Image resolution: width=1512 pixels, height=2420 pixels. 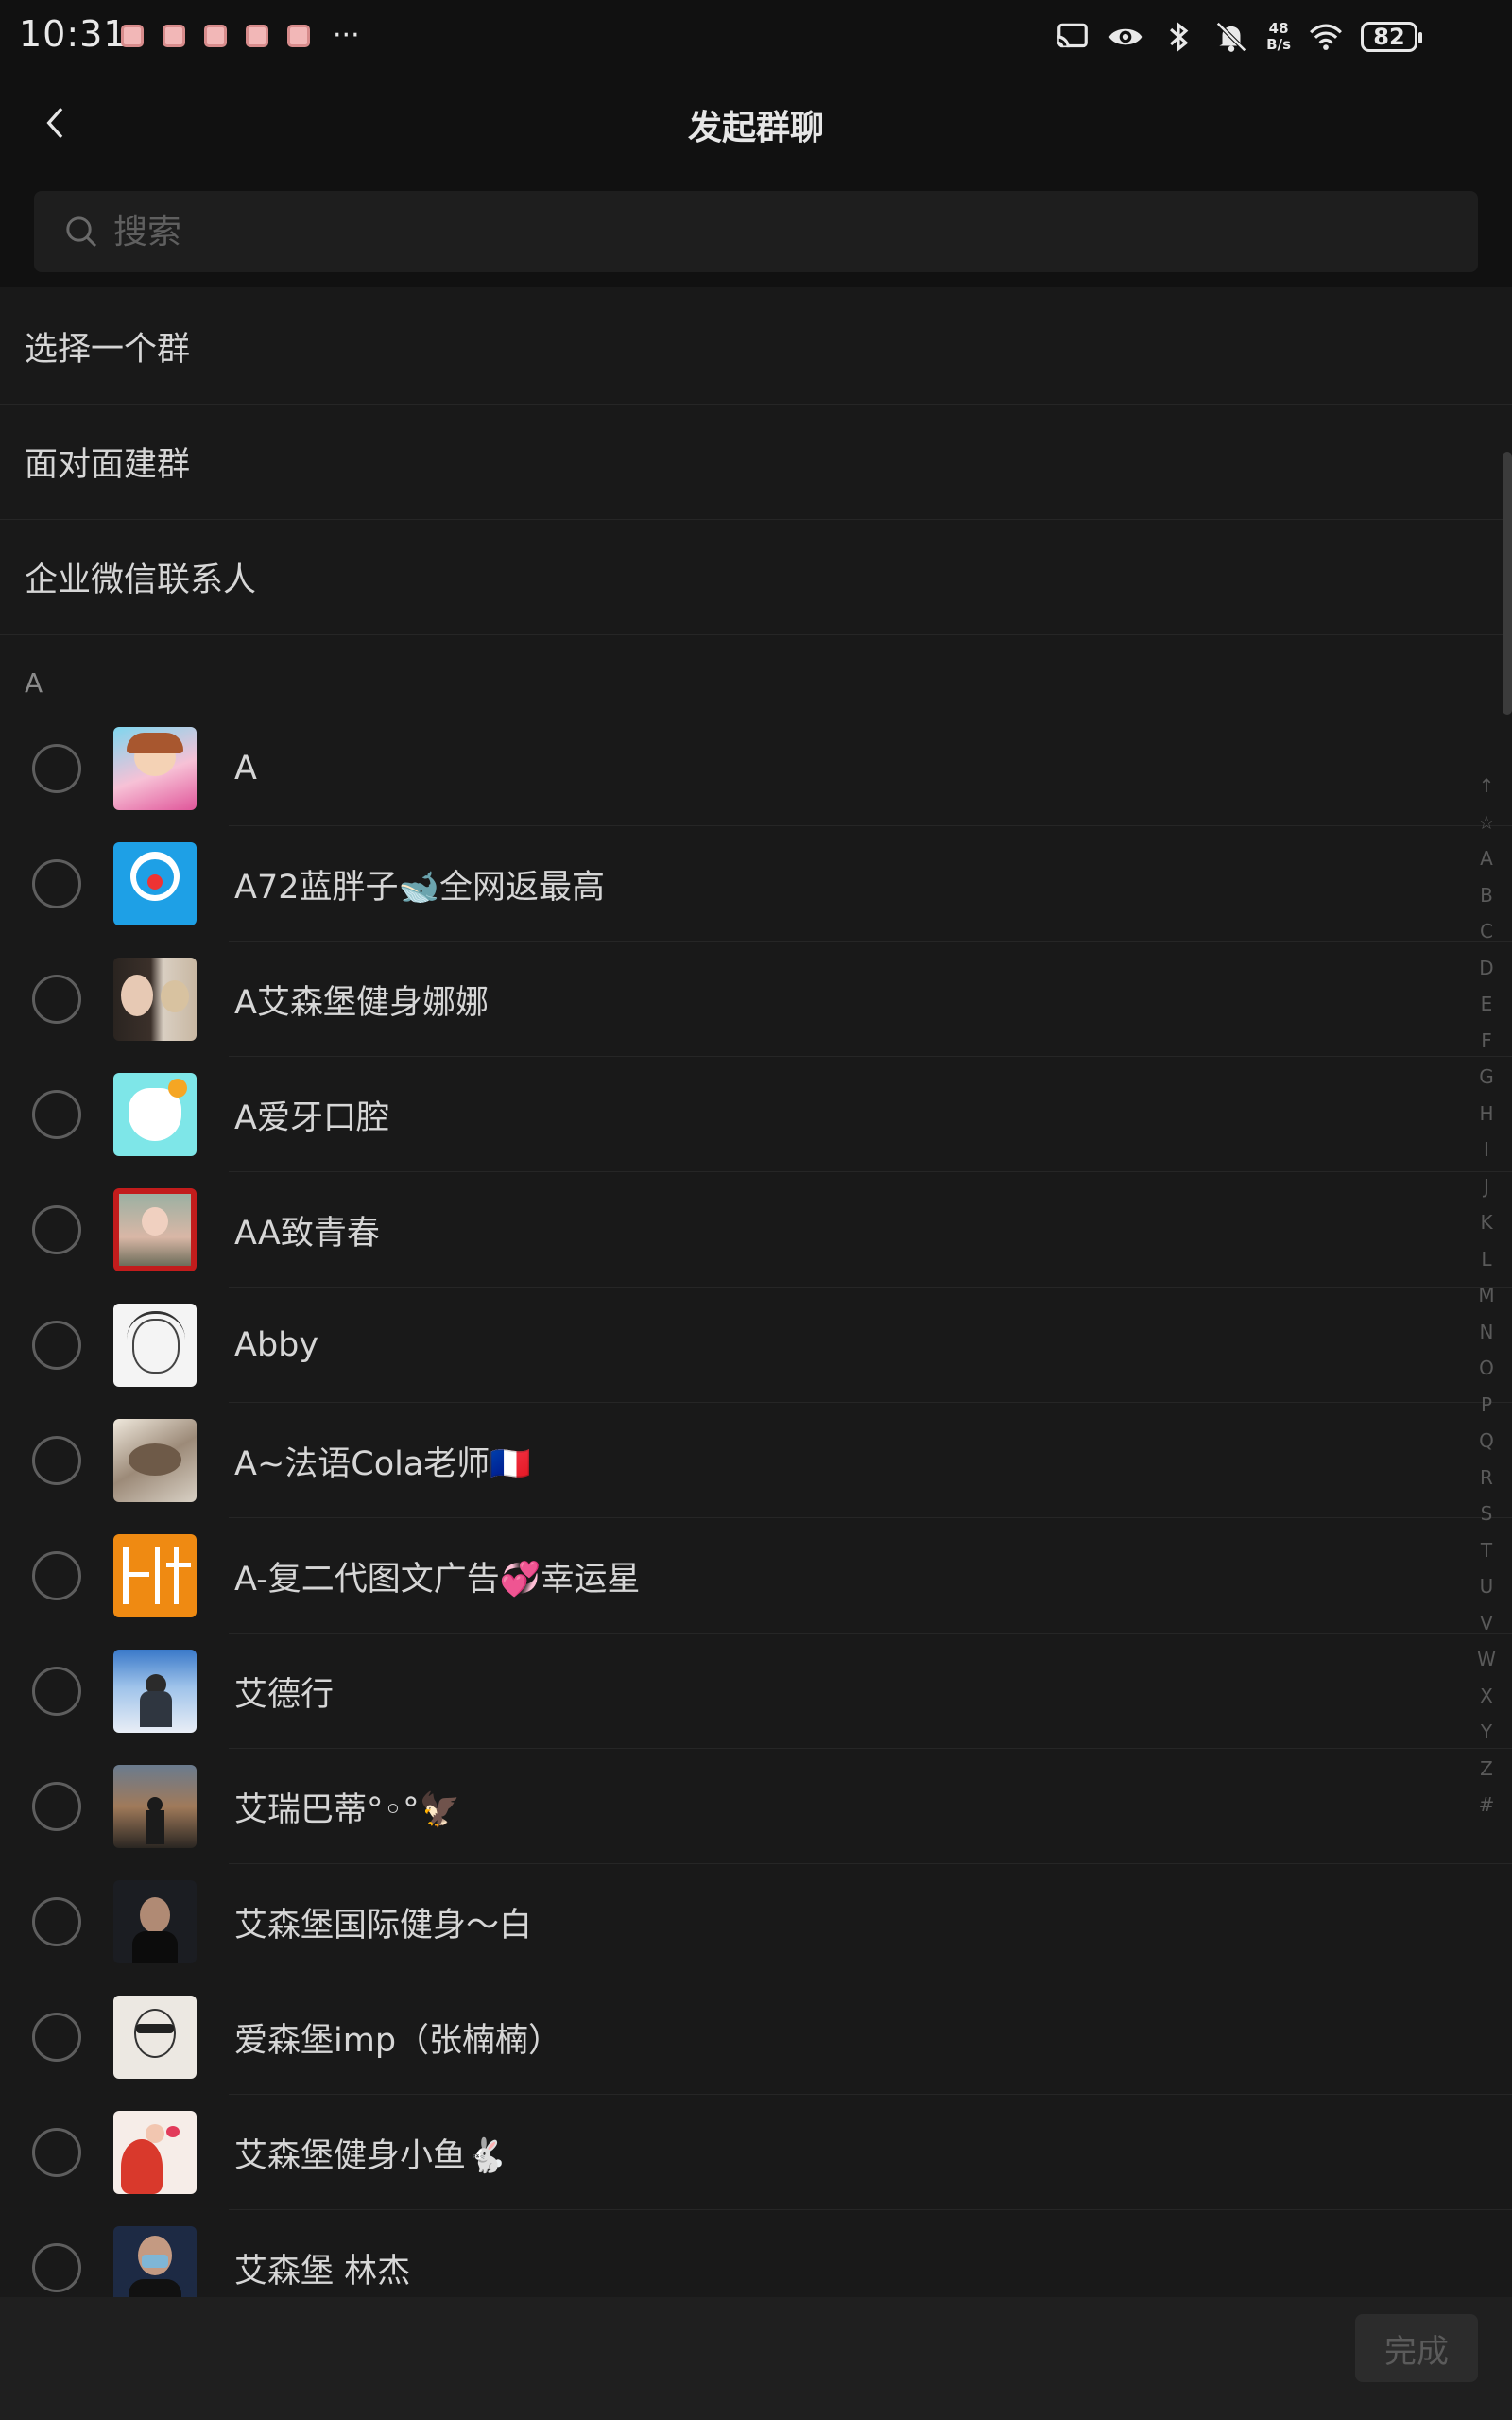 I want to click on contact-row: 艾德行, so click(x=756, y=1691).